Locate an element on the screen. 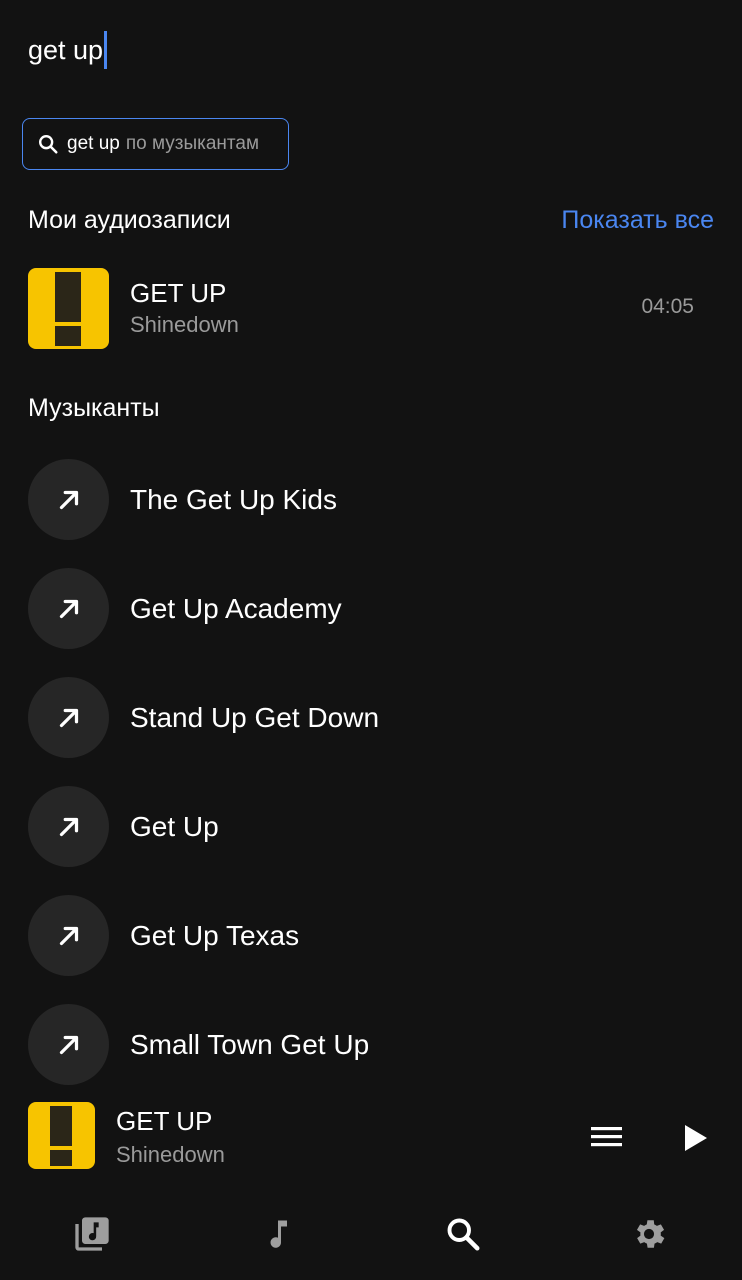 This screenshot has width=742, height=1280. artist-item: Get Up is located at coordinates (371, 827).